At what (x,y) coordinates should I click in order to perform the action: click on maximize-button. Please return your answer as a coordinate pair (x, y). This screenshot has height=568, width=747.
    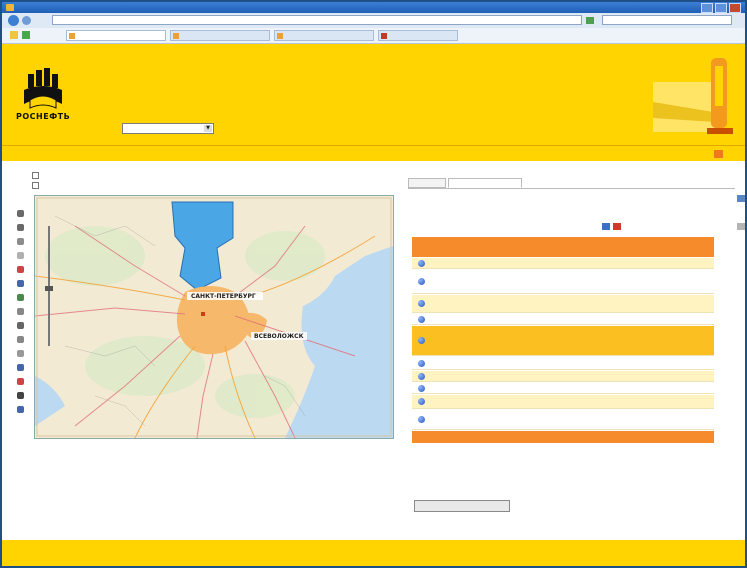
    Looking at the image, I should click on (721, 8).